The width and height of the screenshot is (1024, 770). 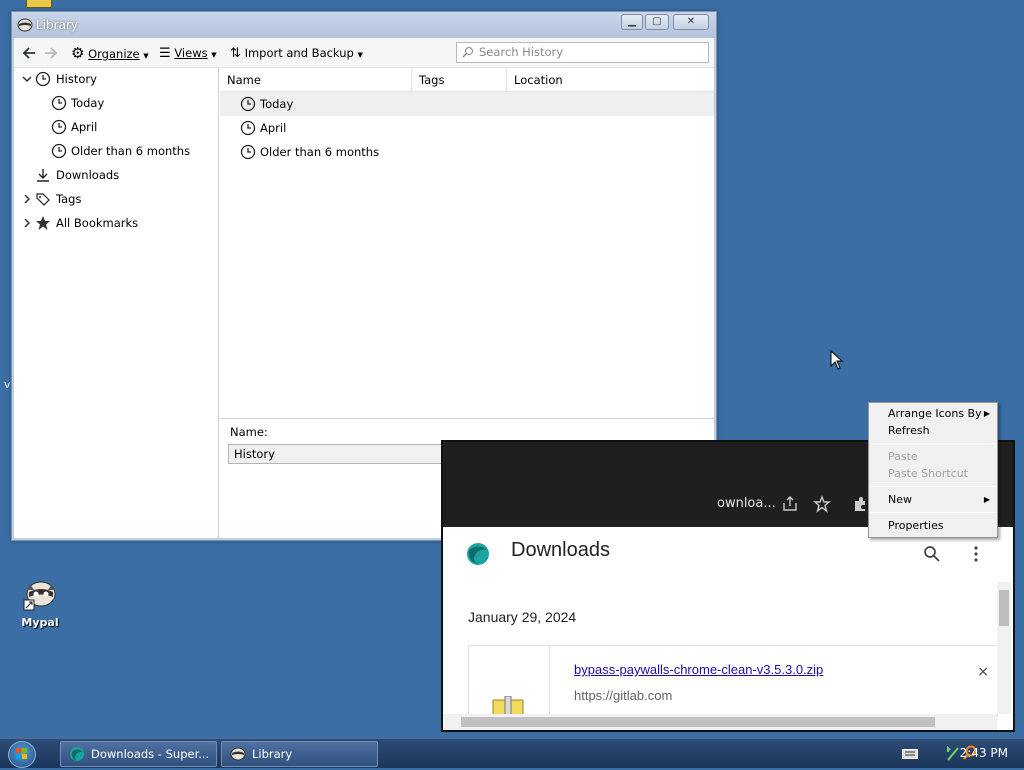 I want to click on taskbar-item-library: Library, so click(x=299, y=754).